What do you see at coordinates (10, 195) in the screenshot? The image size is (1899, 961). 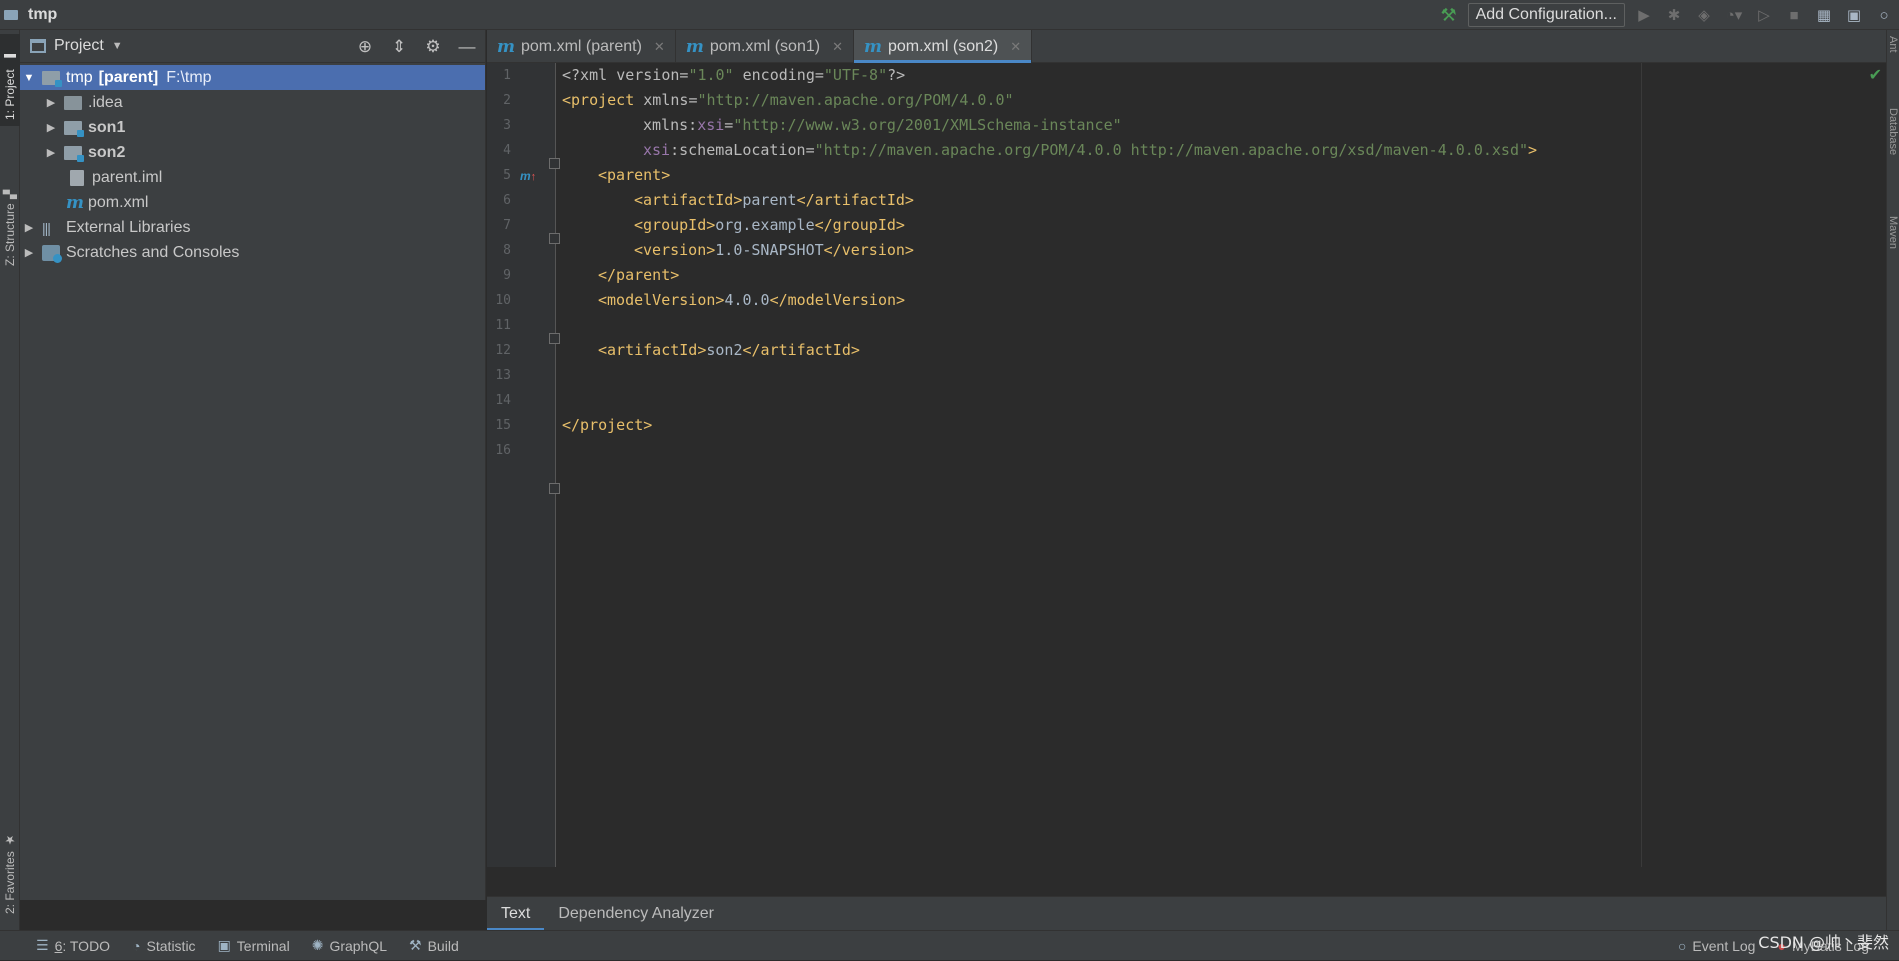 I see `structure-icon: ▞` at bounding box center [10, 195].